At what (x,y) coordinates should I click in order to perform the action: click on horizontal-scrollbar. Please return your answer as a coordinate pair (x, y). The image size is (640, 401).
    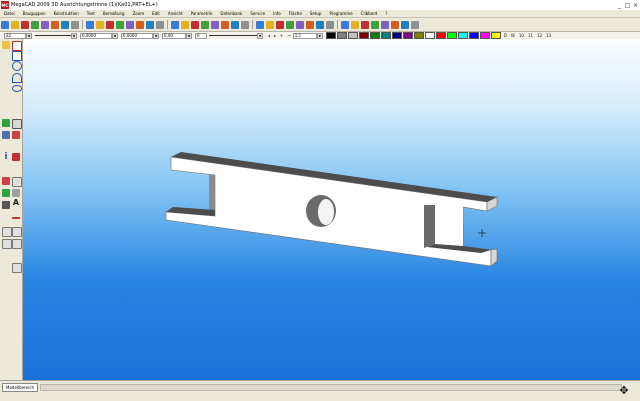
    Looking at the image, I should click on (331, 387).